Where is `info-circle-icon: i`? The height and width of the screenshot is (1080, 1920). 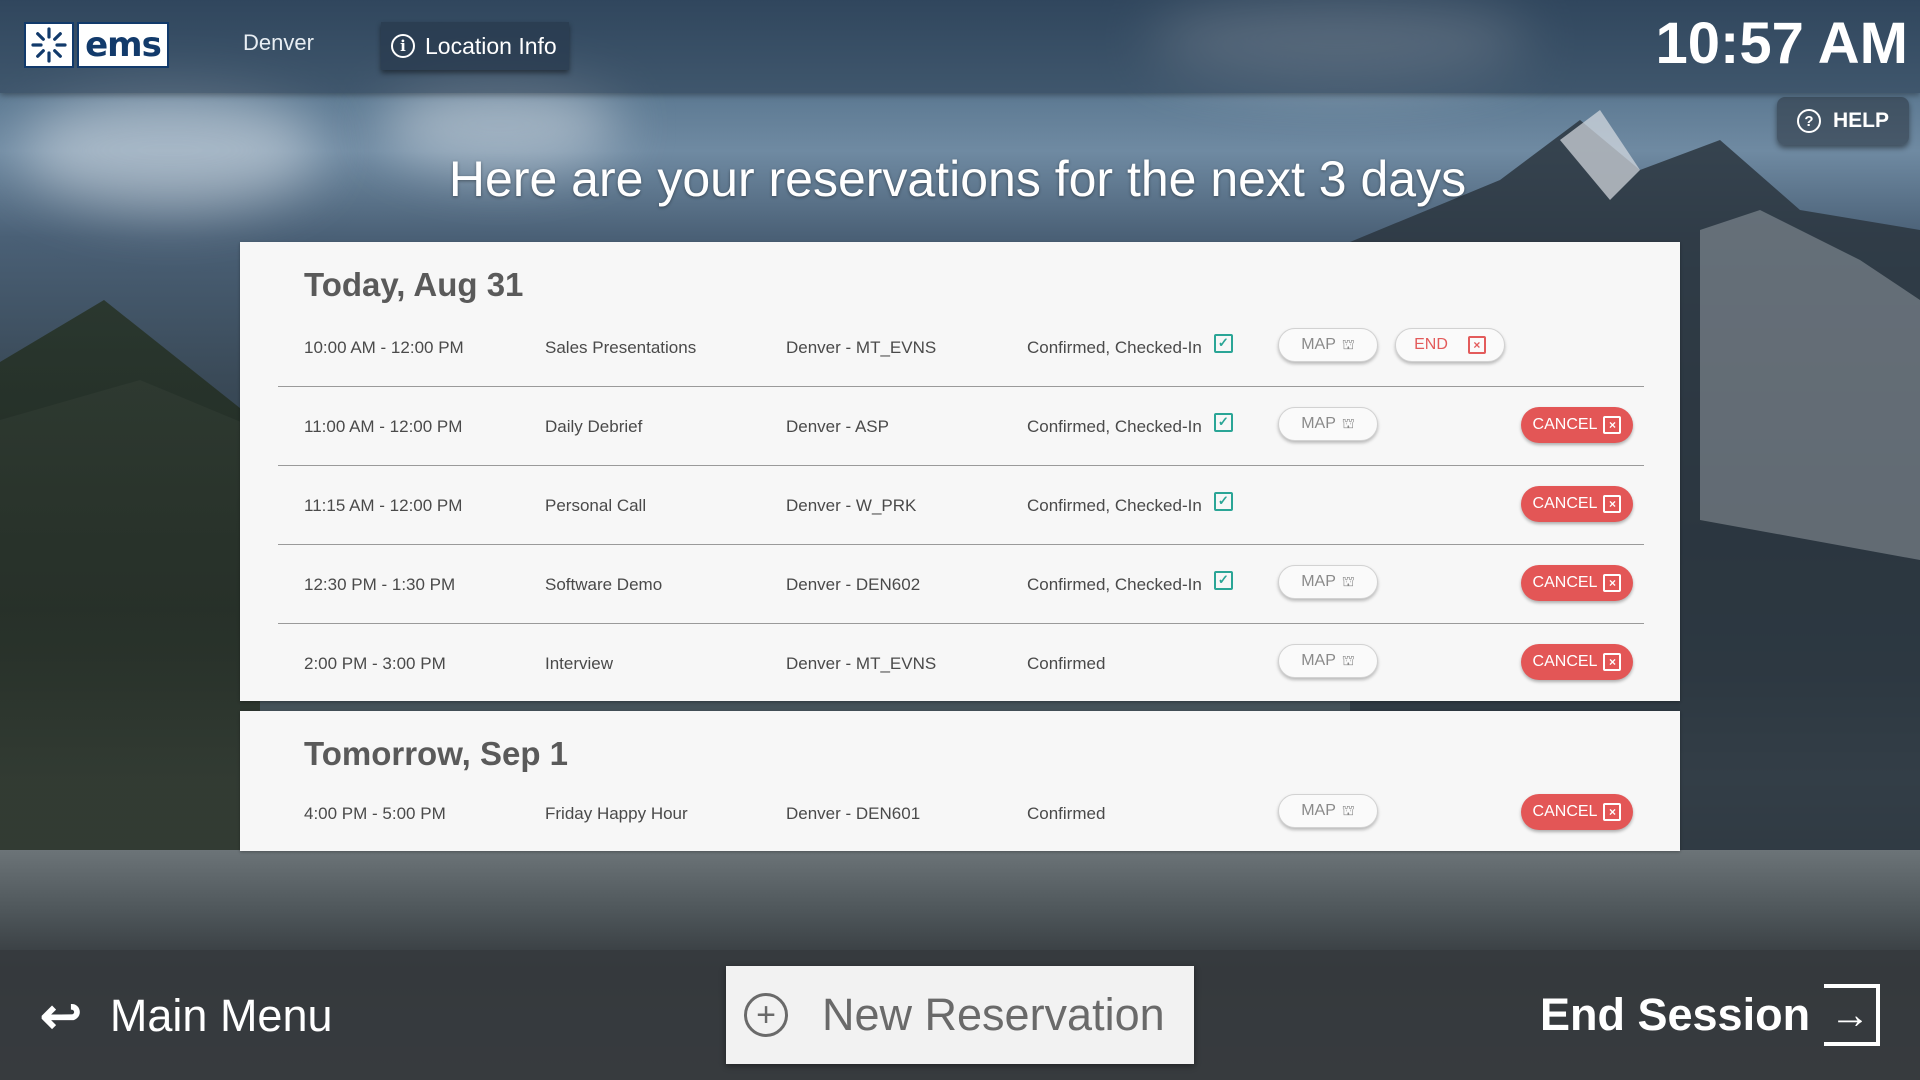 info-circle-icon: i is located at coordinates (403, 46).